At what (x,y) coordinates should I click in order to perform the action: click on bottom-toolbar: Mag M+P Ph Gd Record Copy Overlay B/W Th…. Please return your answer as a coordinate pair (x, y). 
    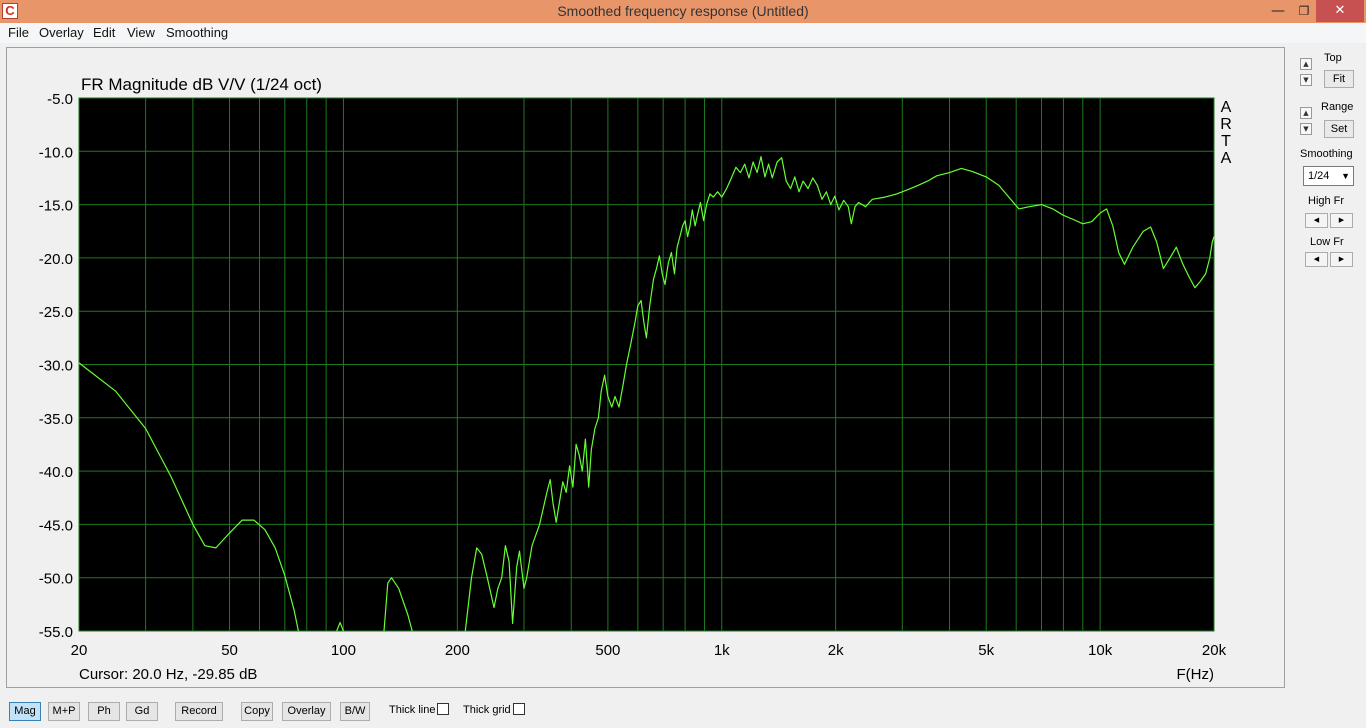
    Looking at the image, I should click on (683, 711).